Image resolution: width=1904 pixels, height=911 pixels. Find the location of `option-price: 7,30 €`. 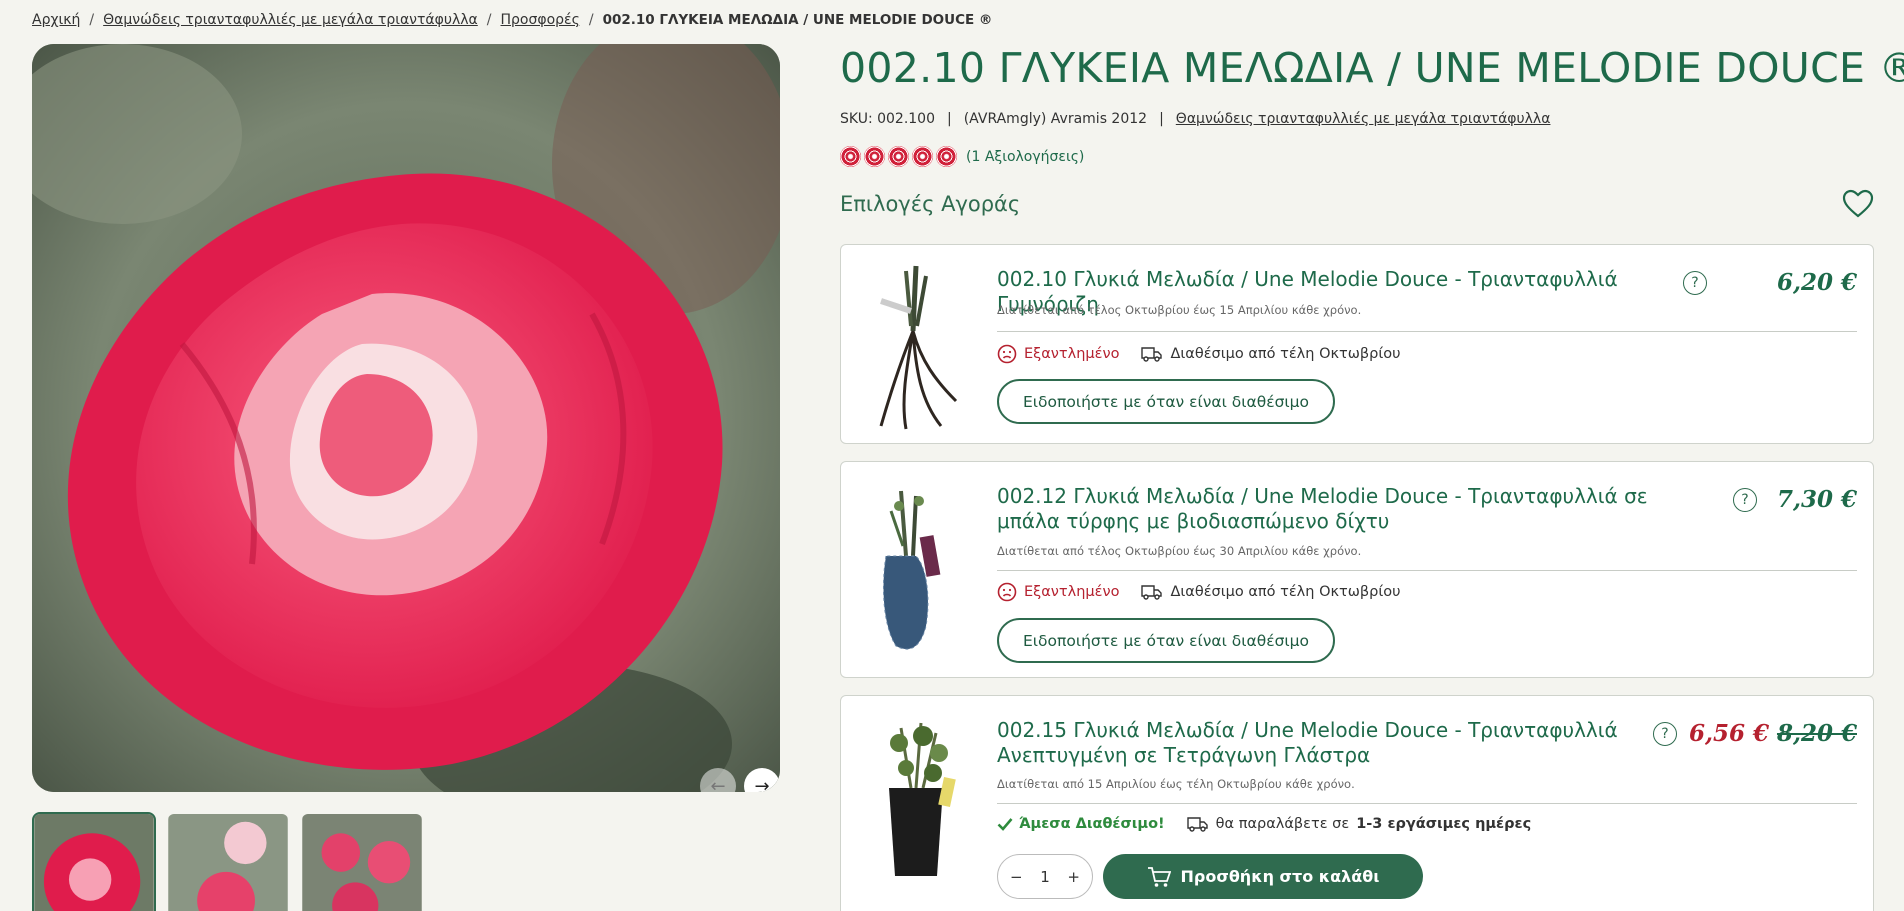

option-price: 7,30 € is located at coordinates (1816, 499).